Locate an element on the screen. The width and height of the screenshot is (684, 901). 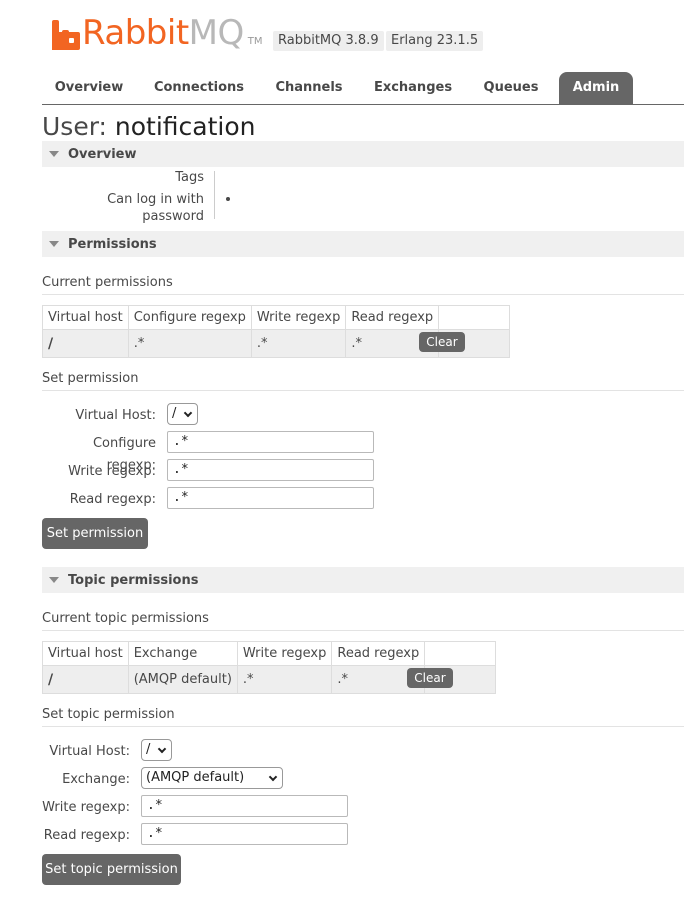
vhost-select: / is located at coordinates (182, 414).